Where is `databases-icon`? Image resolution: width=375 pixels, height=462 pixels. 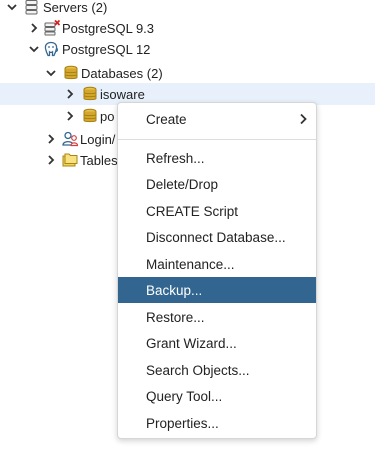 databases-icon is located at coordinates (71, 73).